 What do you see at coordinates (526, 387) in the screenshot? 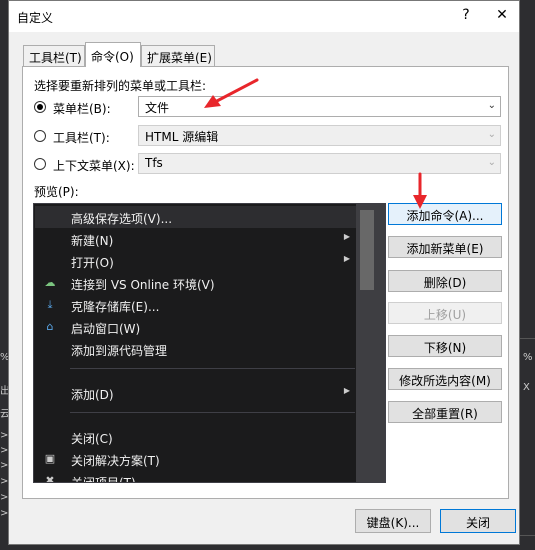
I see `bg-glyph: X` at bounding box center [526, 387].